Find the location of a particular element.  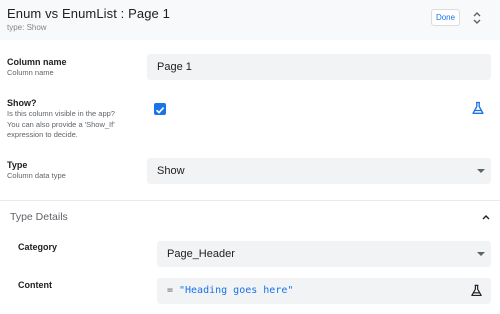

page-title: Enum vs EnumList : Page 1 is located at coordinates (88, 13).